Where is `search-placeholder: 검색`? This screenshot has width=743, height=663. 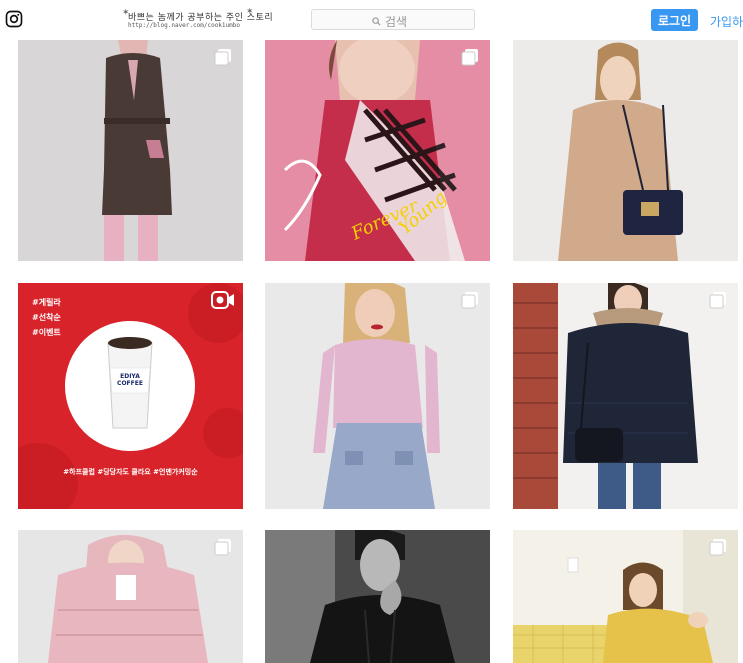
search-placeholder: 검색 is located at coordinates (396, 22).